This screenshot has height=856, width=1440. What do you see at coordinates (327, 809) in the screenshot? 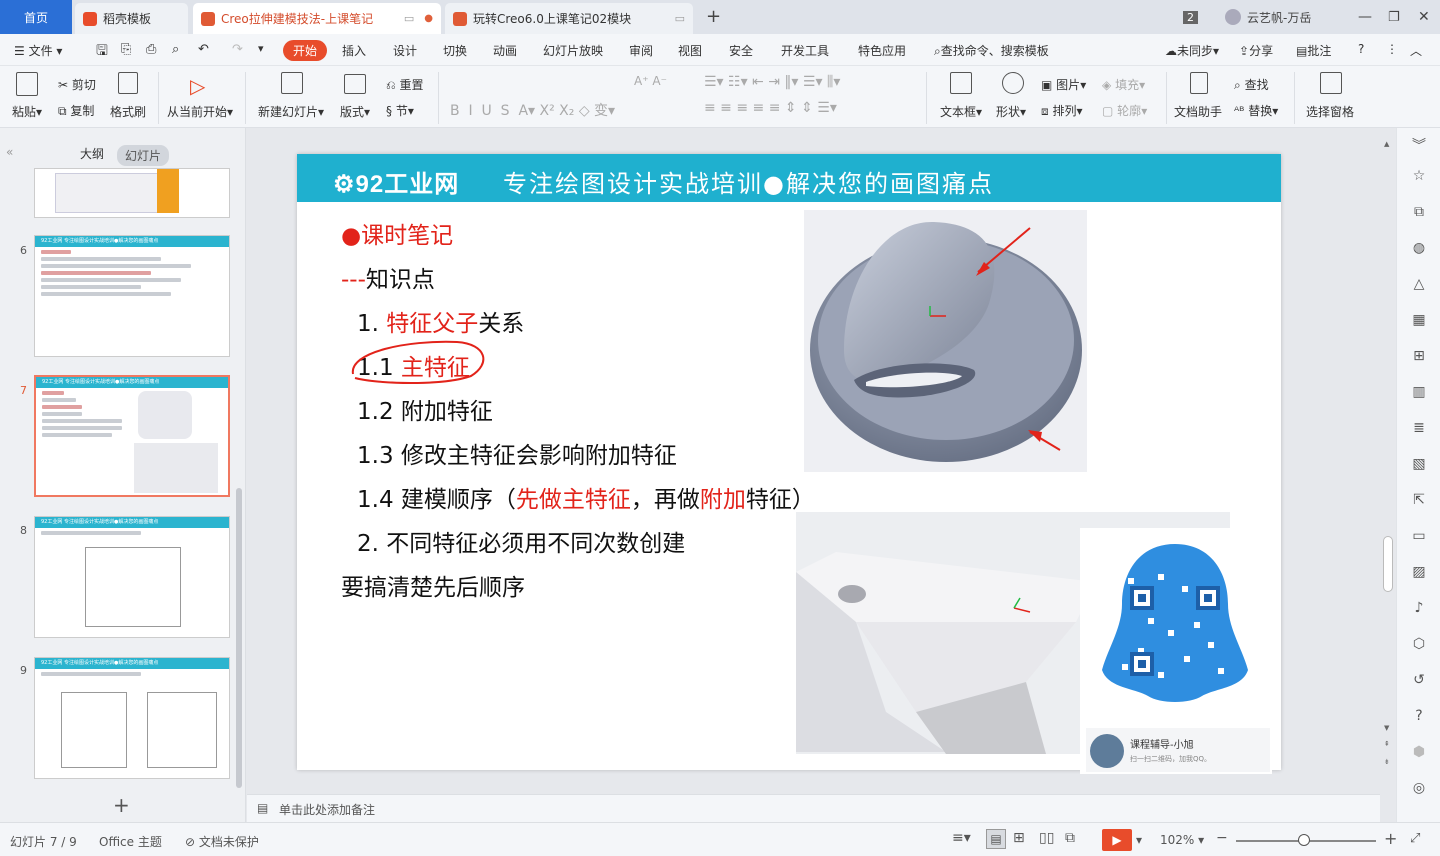
I see `notes-placeholder: 单击此处添加备注` at bounding box center [327, 809].